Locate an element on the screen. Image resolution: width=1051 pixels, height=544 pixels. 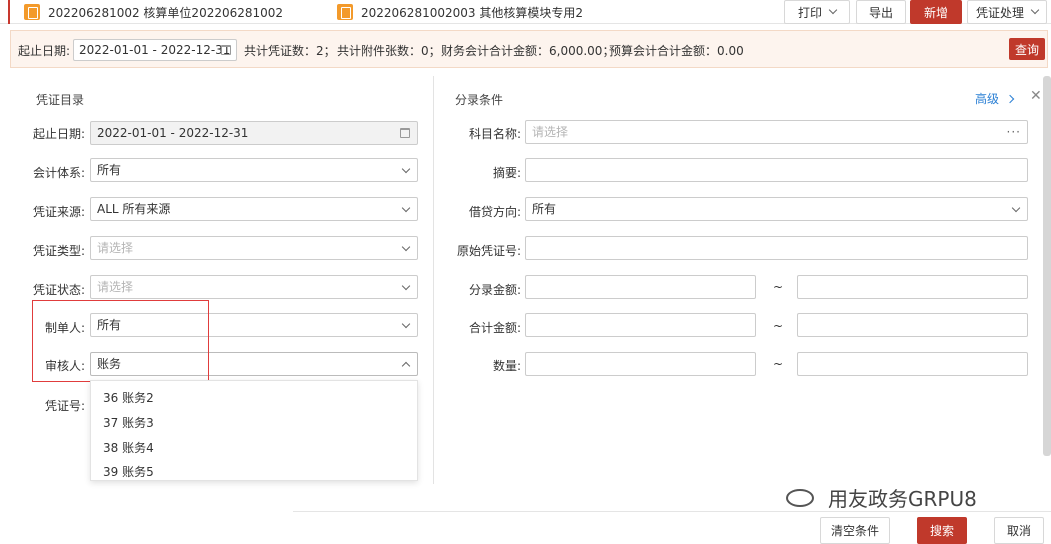
active-tab-marker is located at coordinates (9, 12).